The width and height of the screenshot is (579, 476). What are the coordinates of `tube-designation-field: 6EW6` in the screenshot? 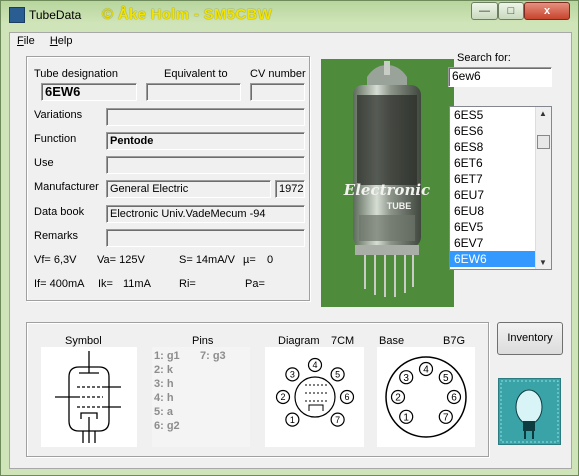 It's located at (89, 92).